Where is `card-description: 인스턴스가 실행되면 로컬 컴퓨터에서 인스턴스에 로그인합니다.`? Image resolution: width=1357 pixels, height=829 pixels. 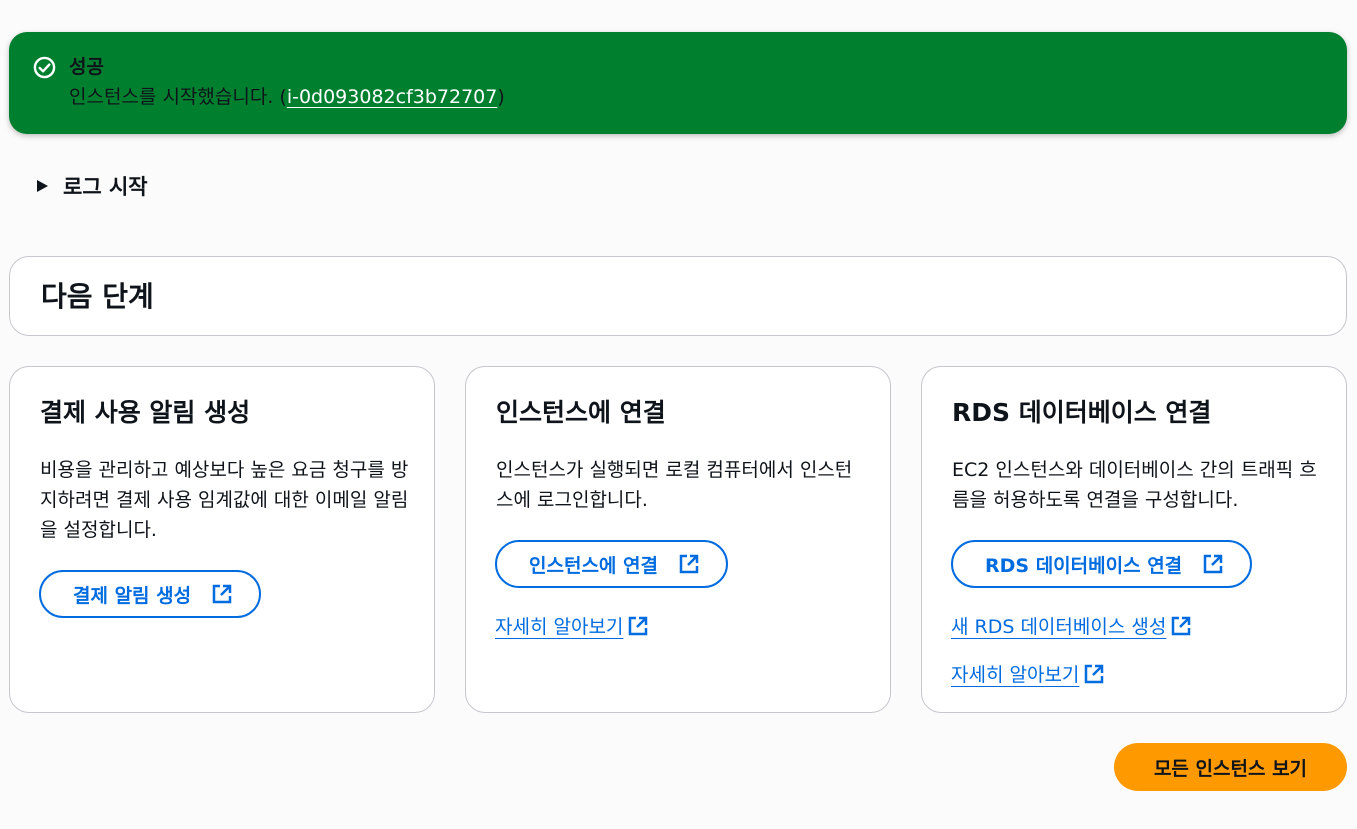
card-description: 인스턴스가 실행되면 로컬 컴퓨터에서 인스턴스에 로그인합니다. is located at coordinates (674, 485).